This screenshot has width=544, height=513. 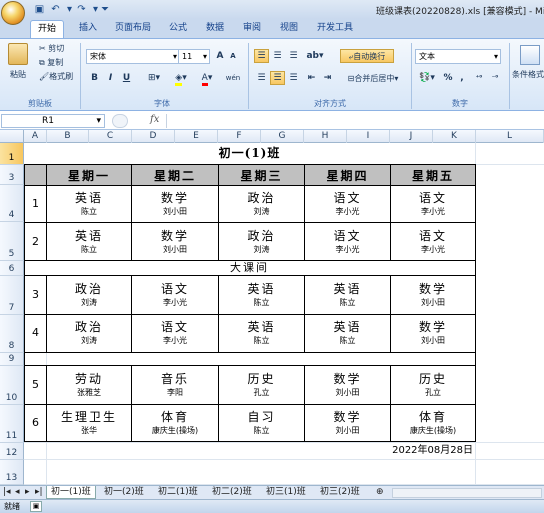 I want to click on day-header: 星期五, so click(x=433, y=175).